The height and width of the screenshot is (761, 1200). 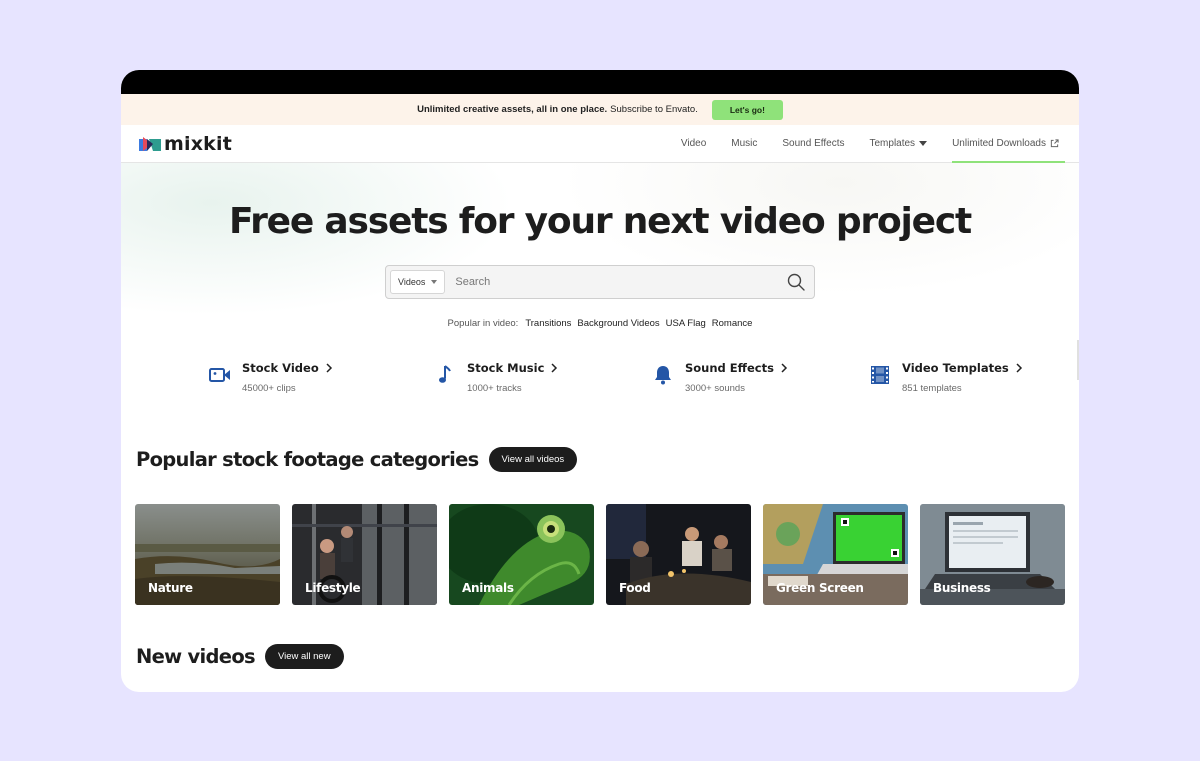 I want to click on video-camera-icon, so click(x=219, y=375).